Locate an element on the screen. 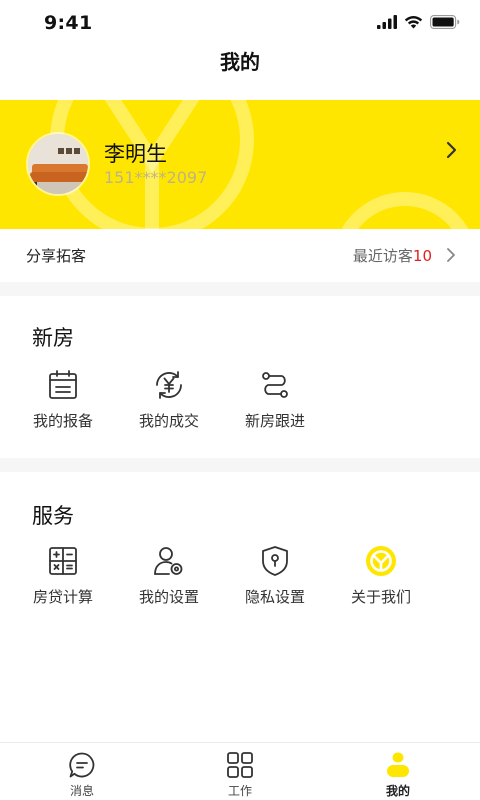  visitor-label: 最近访客 is located at coordinates (382, 256).